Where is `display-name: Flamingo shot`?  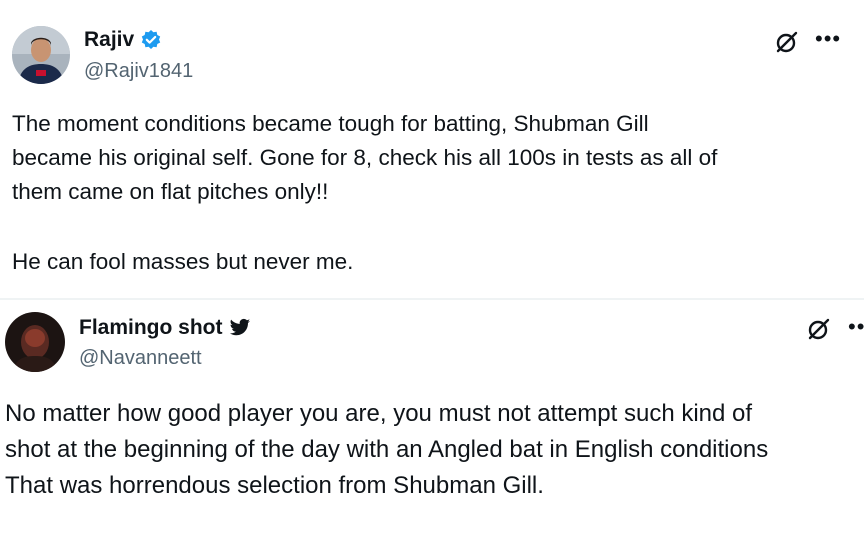 display-name: Flamingo shot is located at coordinates (151, 328).